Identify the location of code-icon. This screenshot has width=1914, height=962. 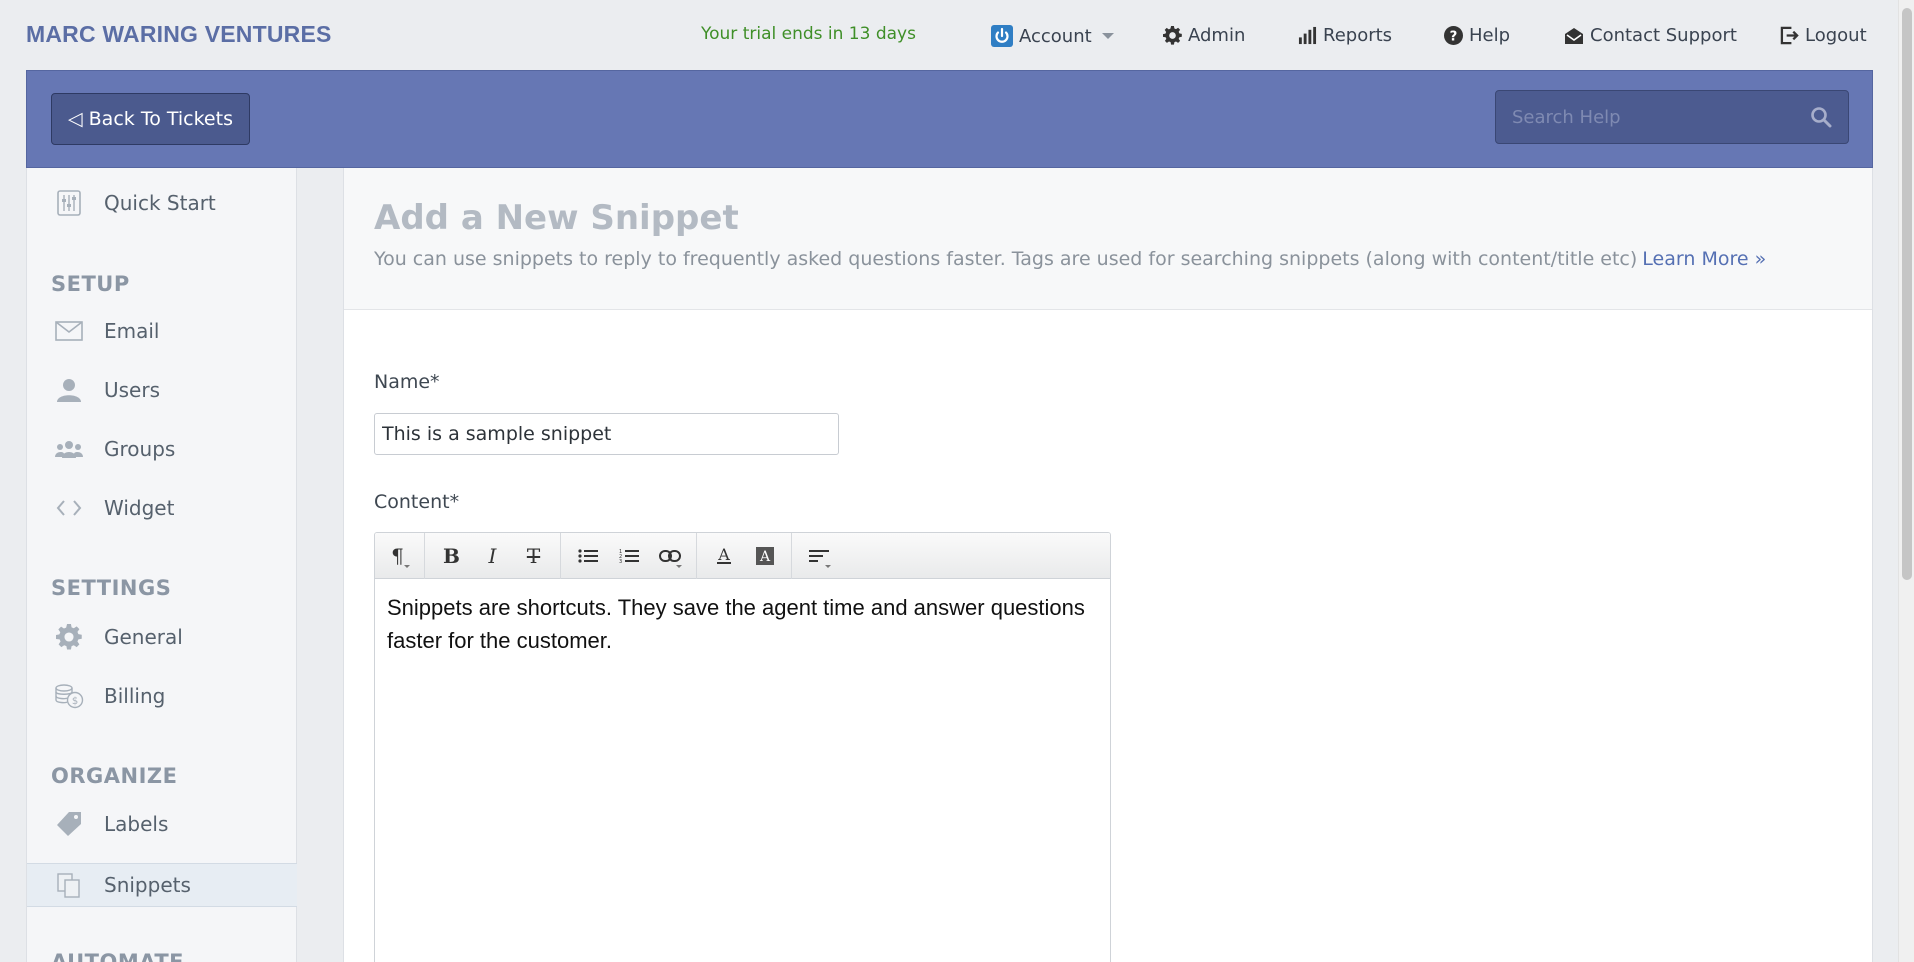
(69, 508).